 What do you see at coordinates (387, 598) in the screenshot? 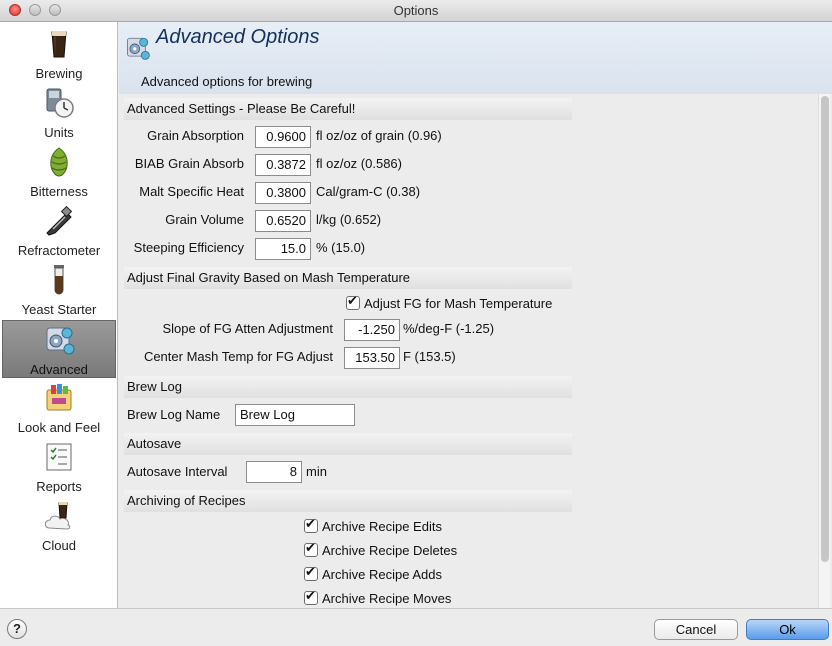
I see `archive-moves-label: Archive Recipe Moves` at bounding box center [387, 598].